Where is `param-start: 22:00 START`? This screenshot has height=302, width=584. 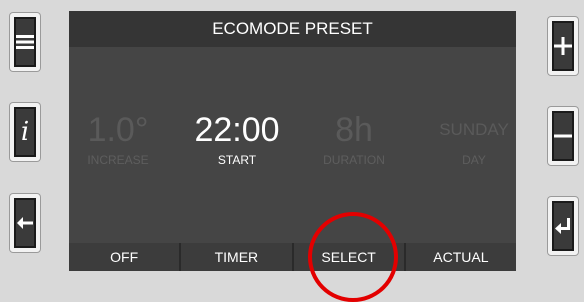 param-start: 22:00 START is located at coordinates (237, 138).